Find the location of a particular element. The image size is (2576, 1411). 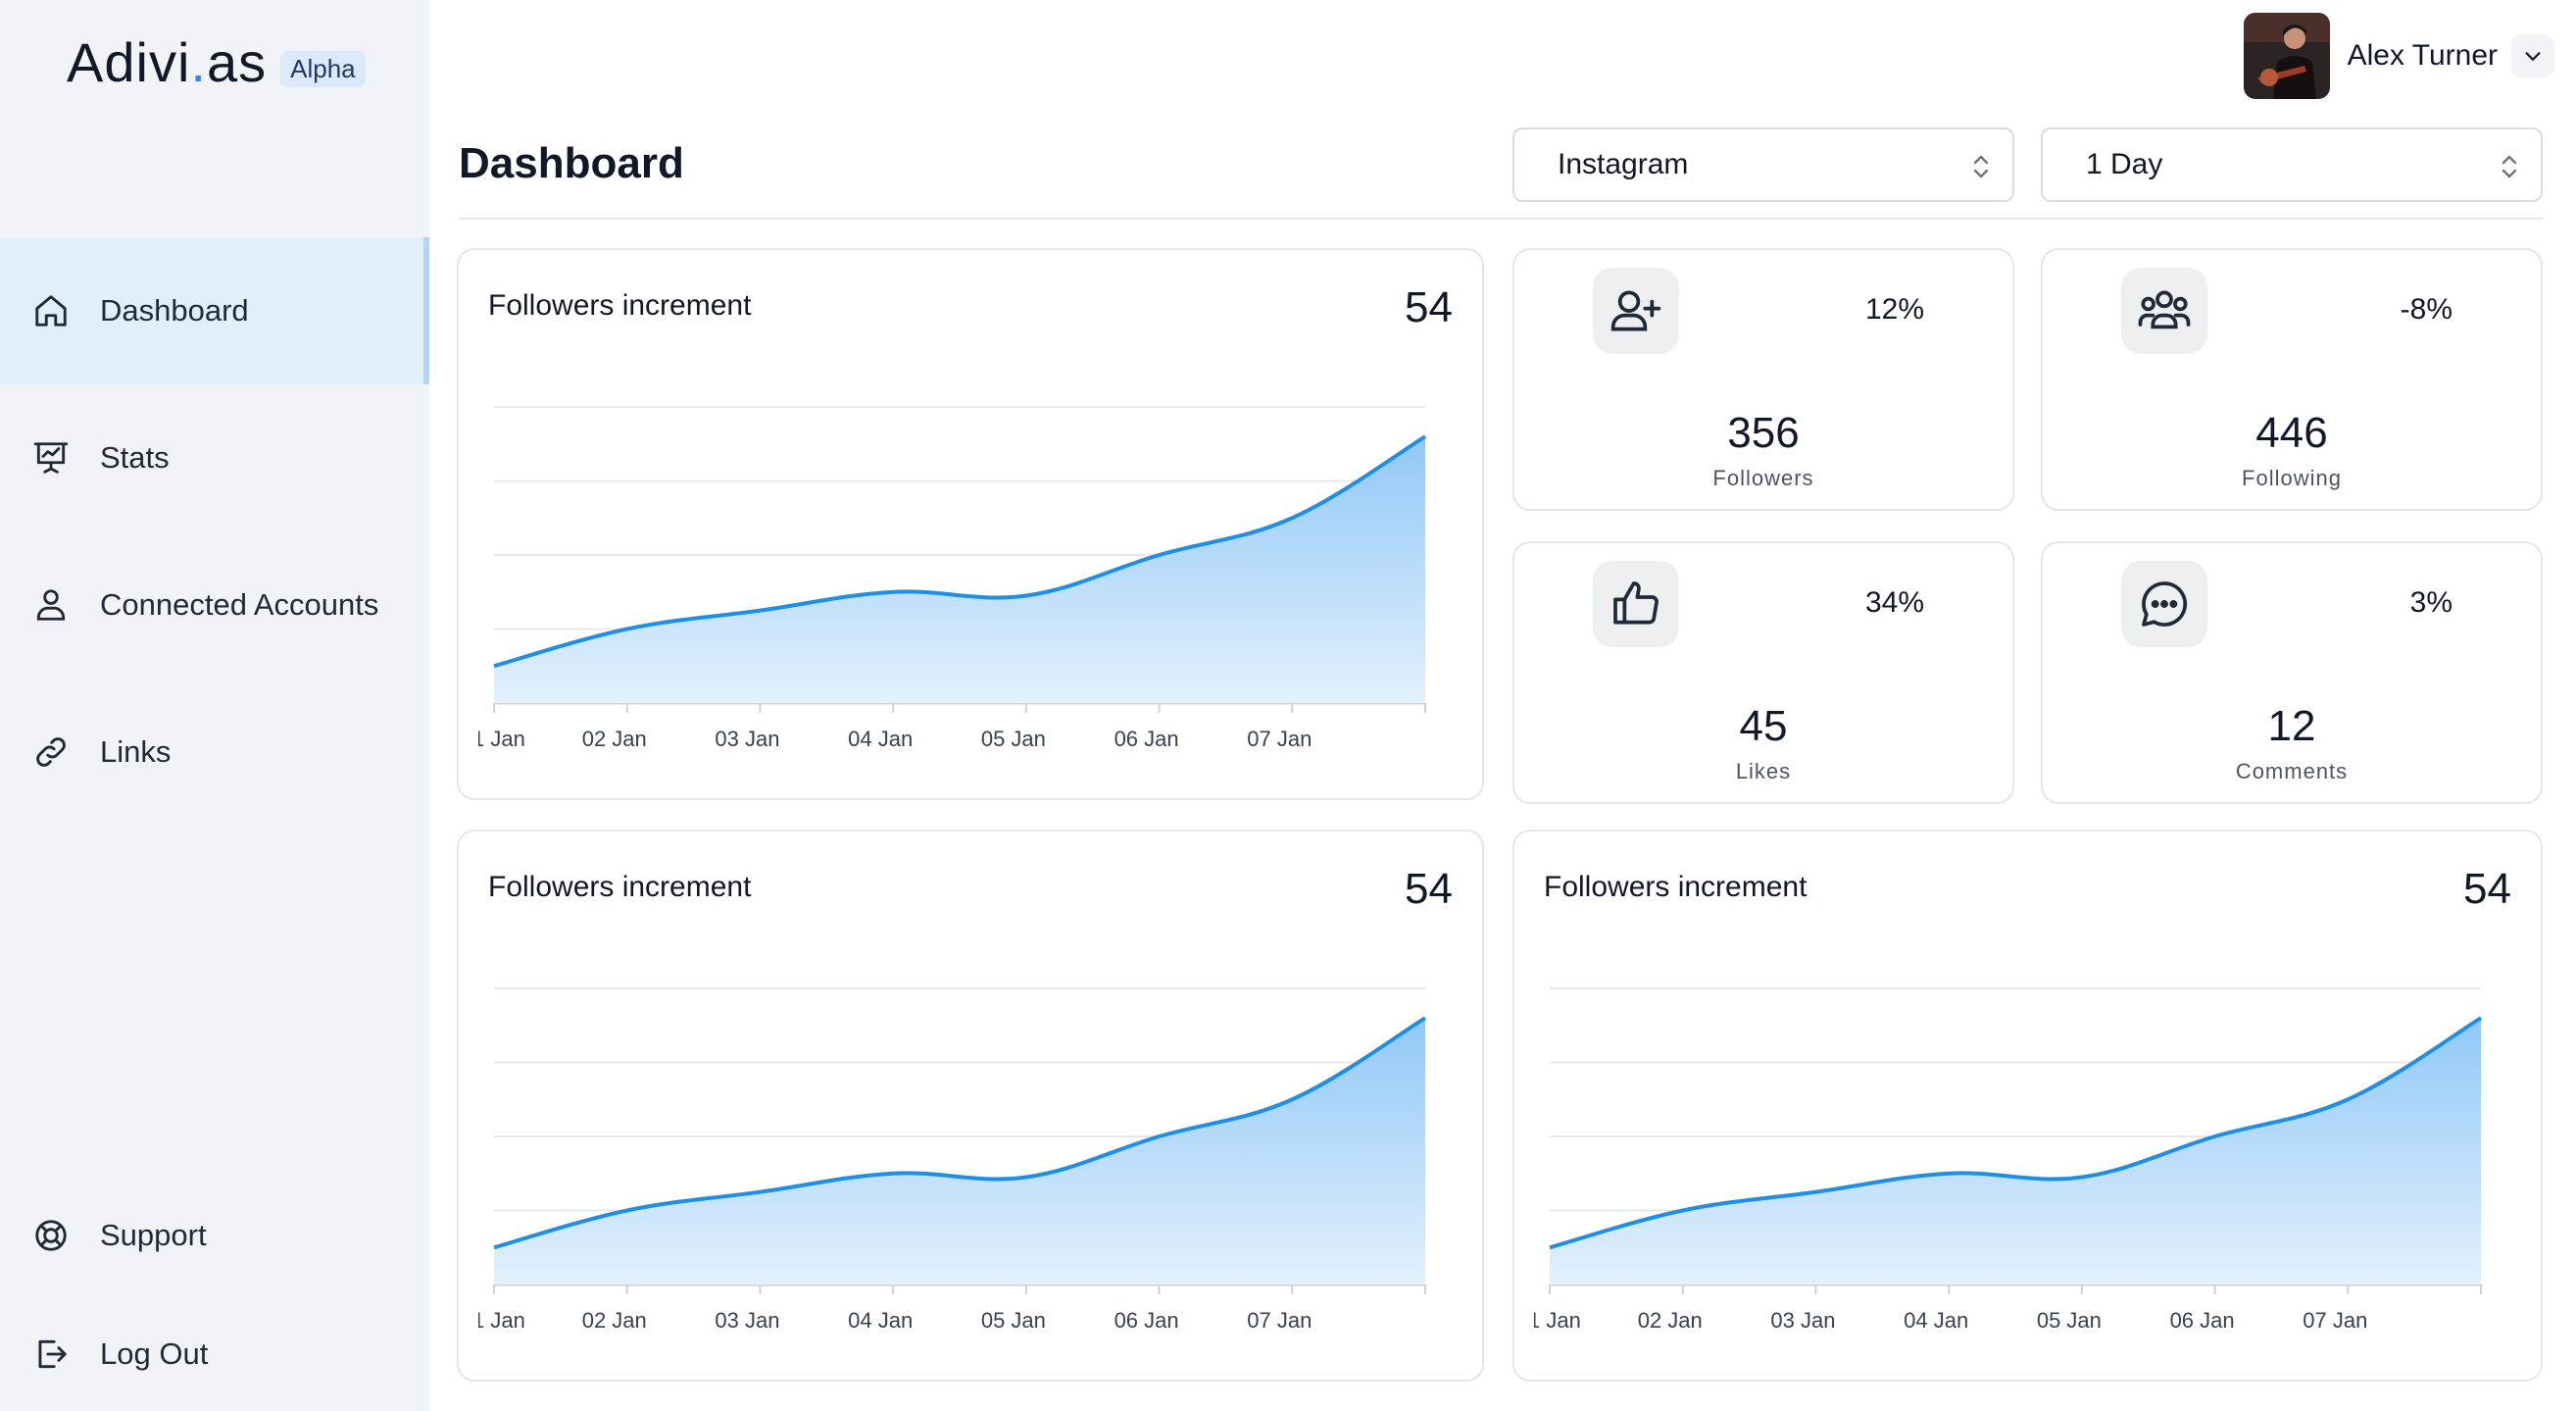

brand-logo: Adivi.as Alpha is located at coordinates (216, 61).